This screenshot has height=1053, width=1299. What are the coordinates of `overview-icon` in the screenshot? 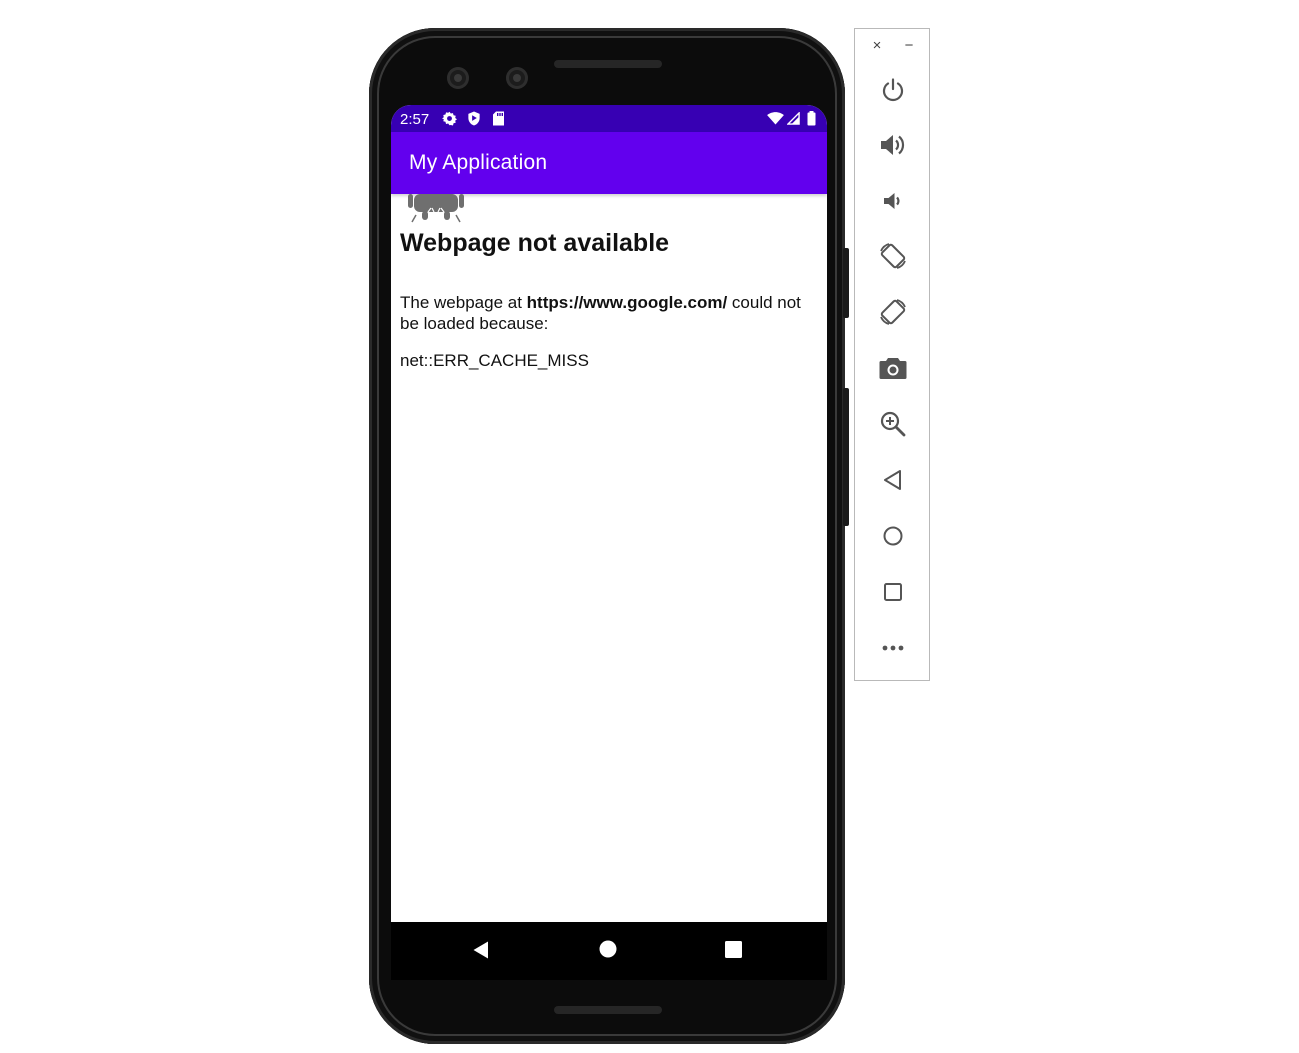 It's located at (893, 592).